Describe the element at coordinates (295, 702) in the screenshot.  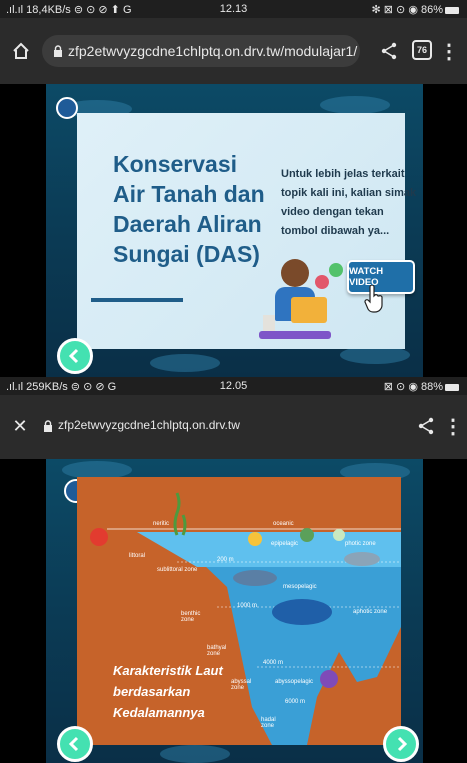
I see `label-6000m: 6000 m` at that location.